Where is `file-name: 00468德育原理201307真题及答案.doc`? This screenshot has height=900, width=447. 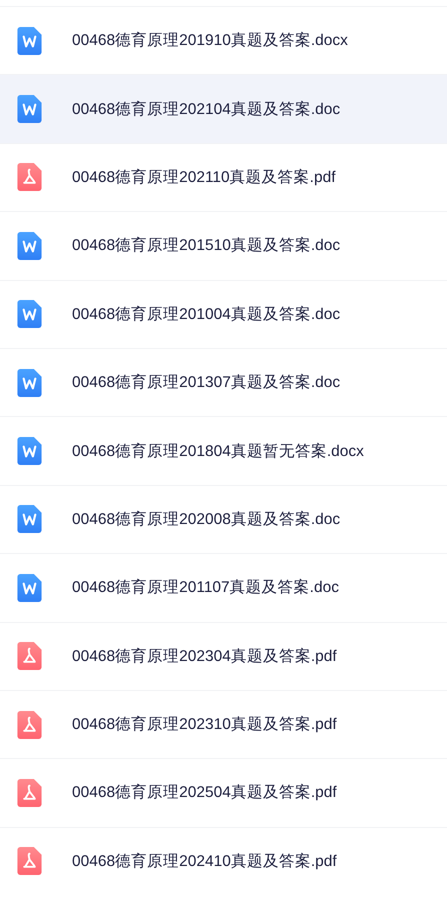 file-name: 00468德育原理201307真题及答案.doc is located at coordinates (206, 383).